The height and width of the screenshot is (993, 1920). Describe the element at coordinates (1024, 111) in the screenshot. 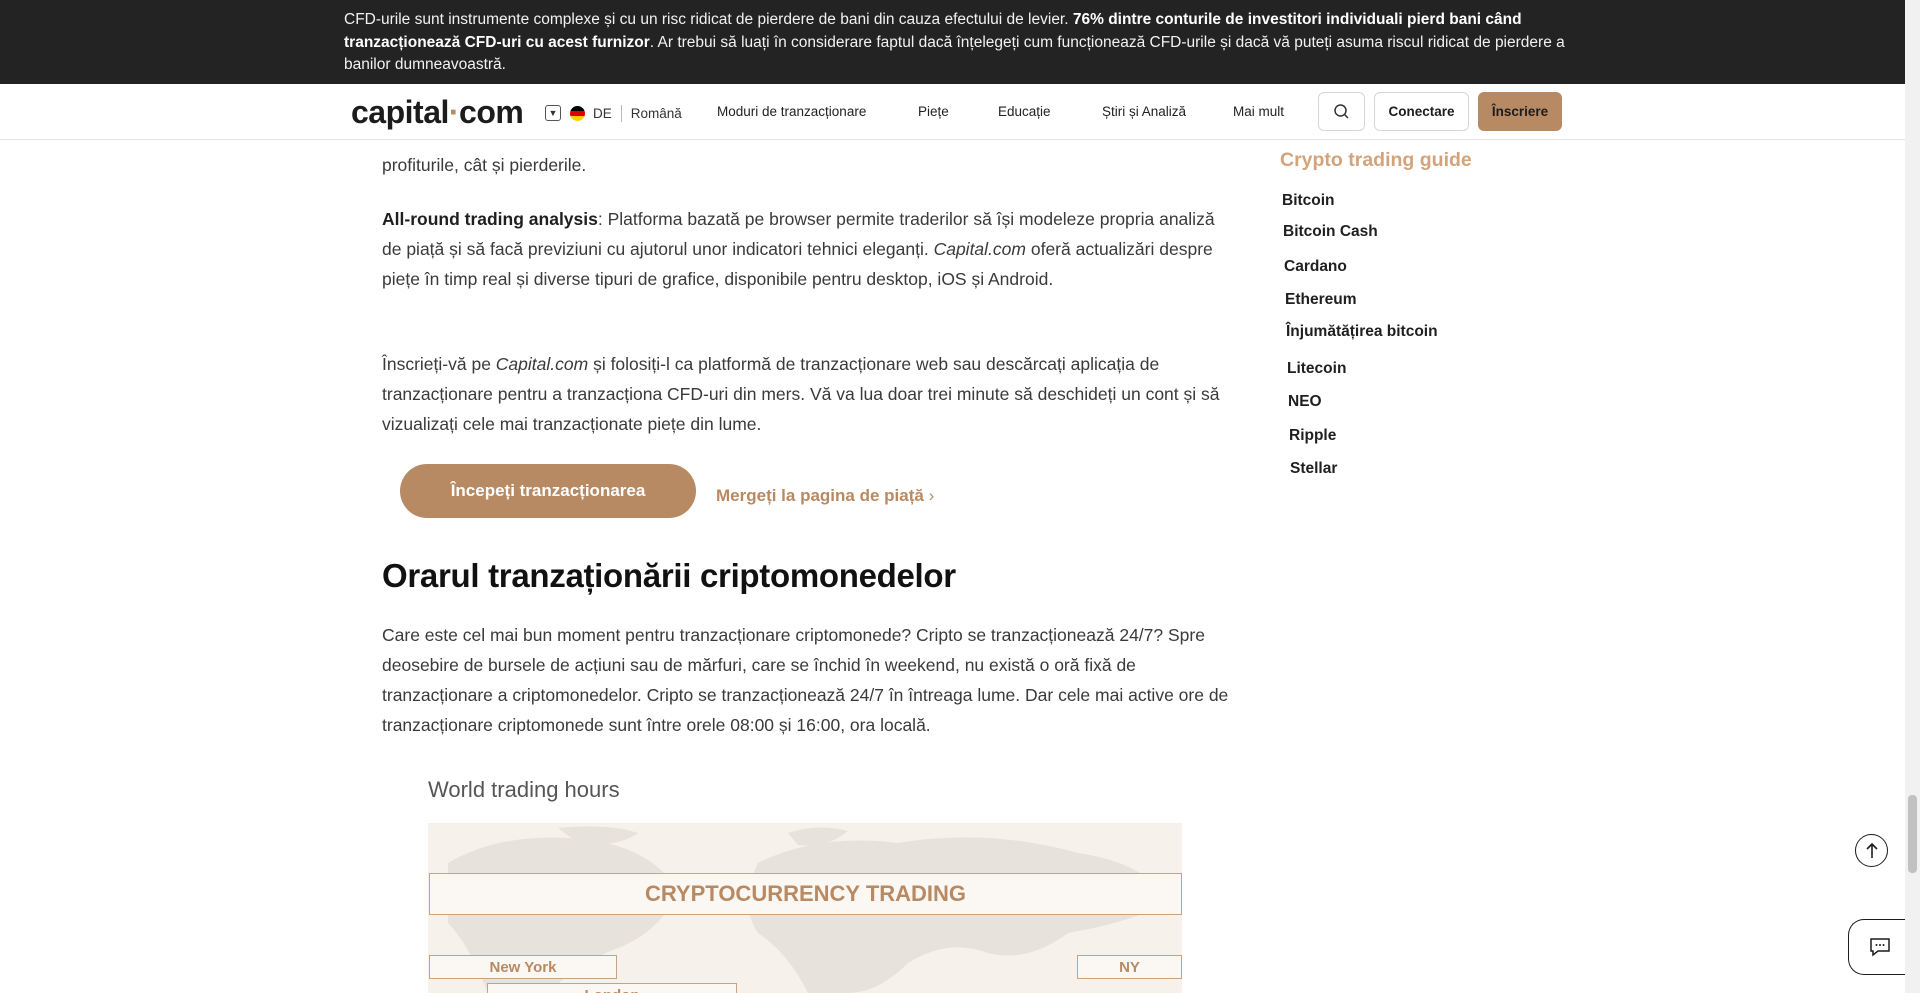

I see `nav-education: Educație` at that location.